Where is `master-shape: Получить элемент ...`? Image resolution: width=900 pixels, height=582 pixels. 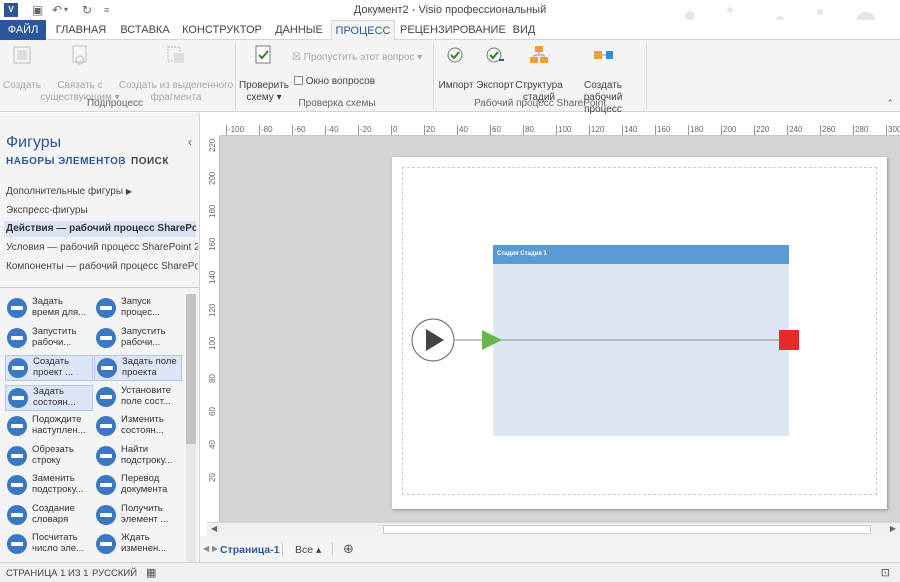
master-shape: Получить элемент ... is located at coordinates (138, 516).